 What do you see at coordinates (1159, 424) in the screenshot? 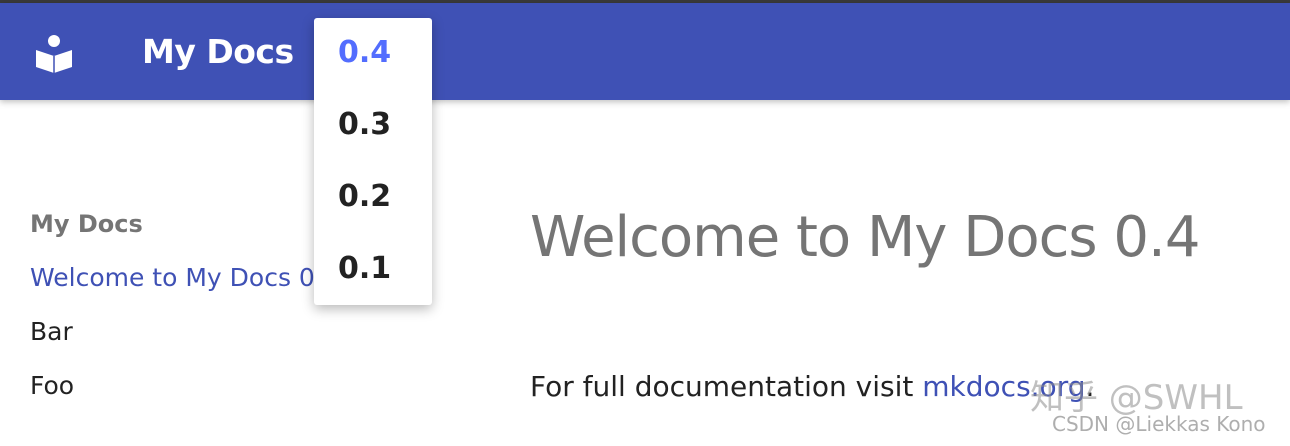
I see `csdn-watermark: CSDN @Liekkas Kono` at bounding box center [1159, 424].